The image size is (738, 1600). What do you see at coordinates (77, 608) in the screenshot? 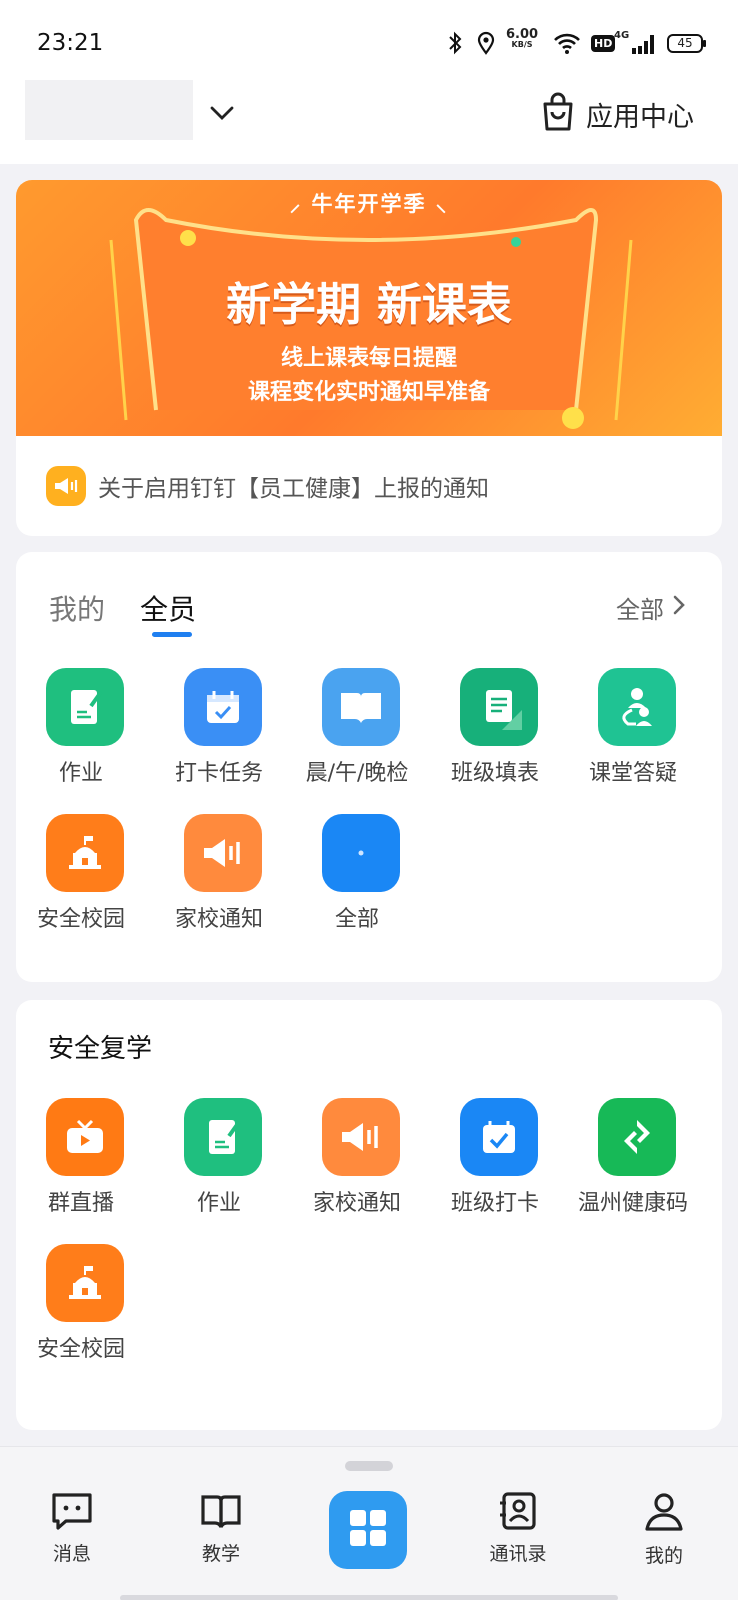
I see `tab-mine: 我的` at bounding box center [77, 608].